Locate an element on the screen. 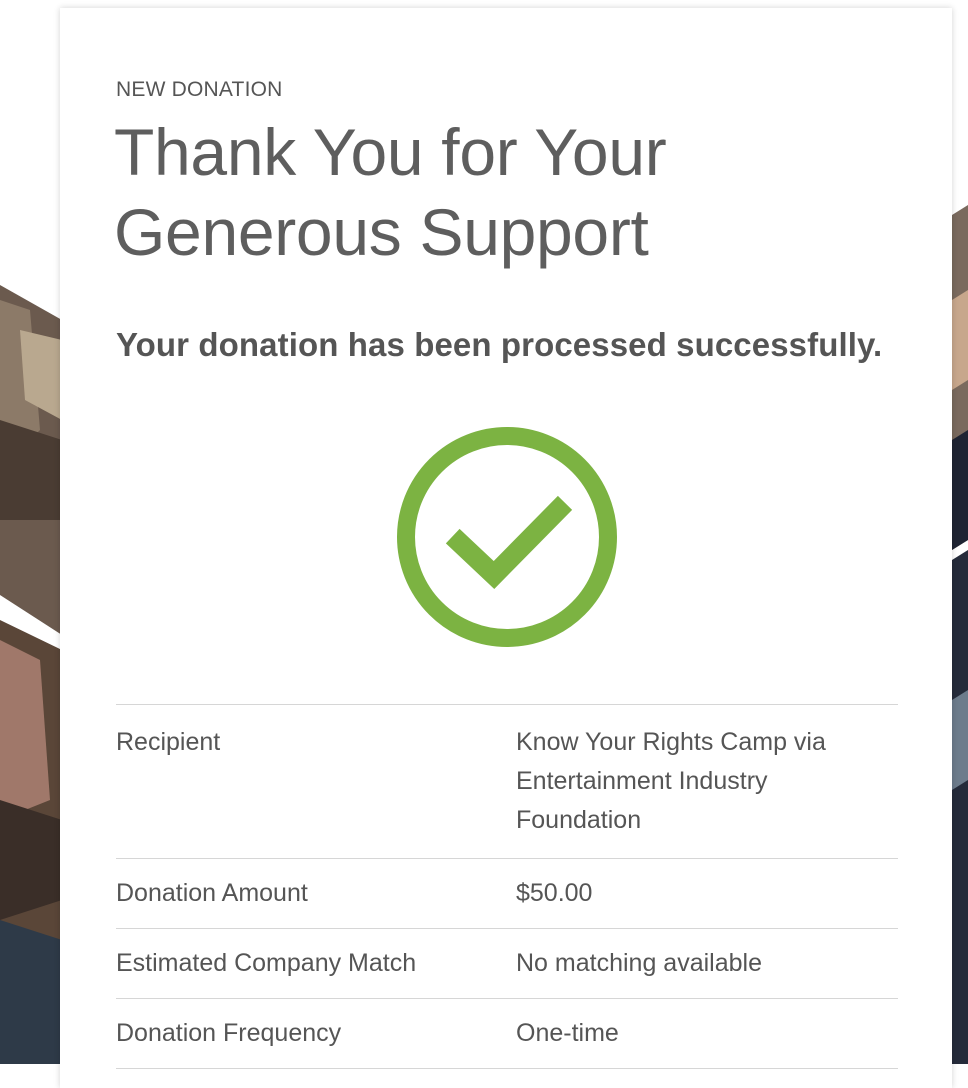 This screenshot has width=968, height=1088. details-row-amount: Donation Amount $50.00 is located at coordinates (507, 894).